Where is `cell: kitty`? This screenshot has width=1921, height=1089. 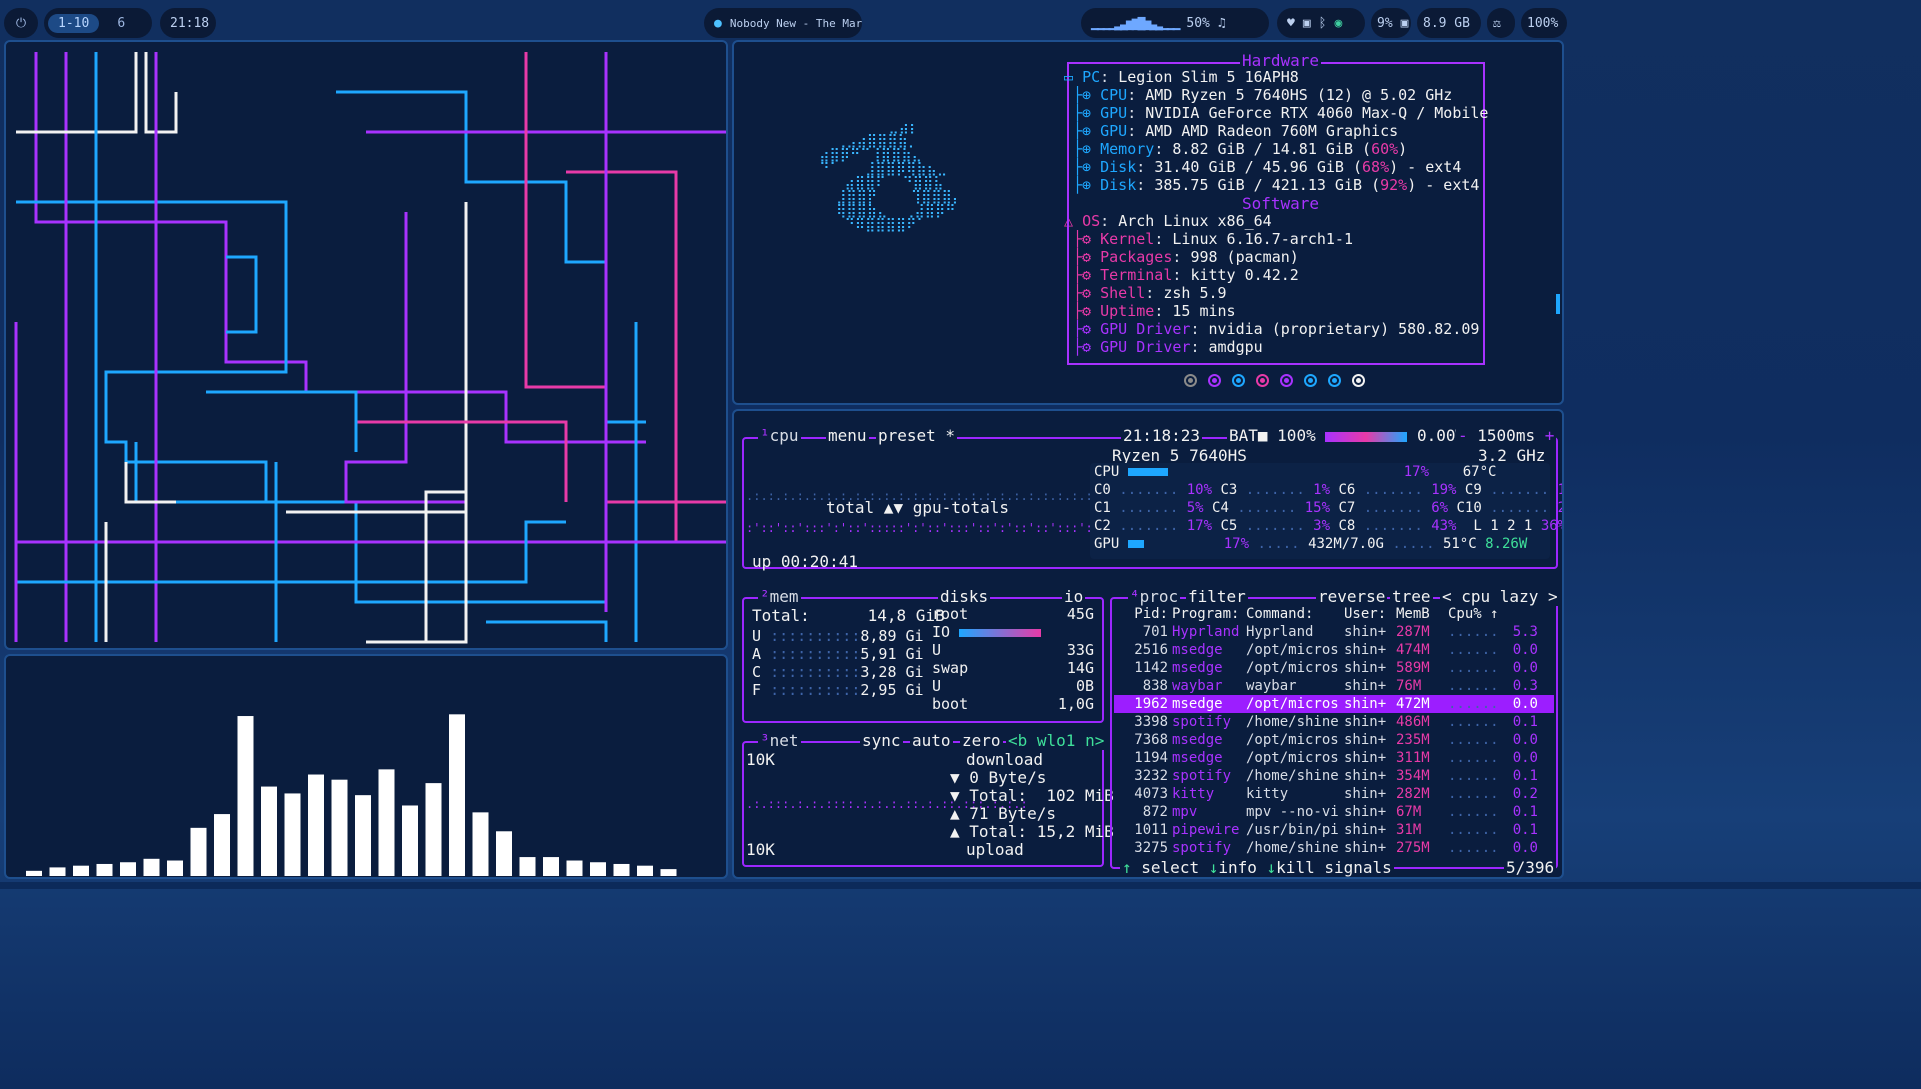 cell: kitty is located at coordinates (1267, 794).